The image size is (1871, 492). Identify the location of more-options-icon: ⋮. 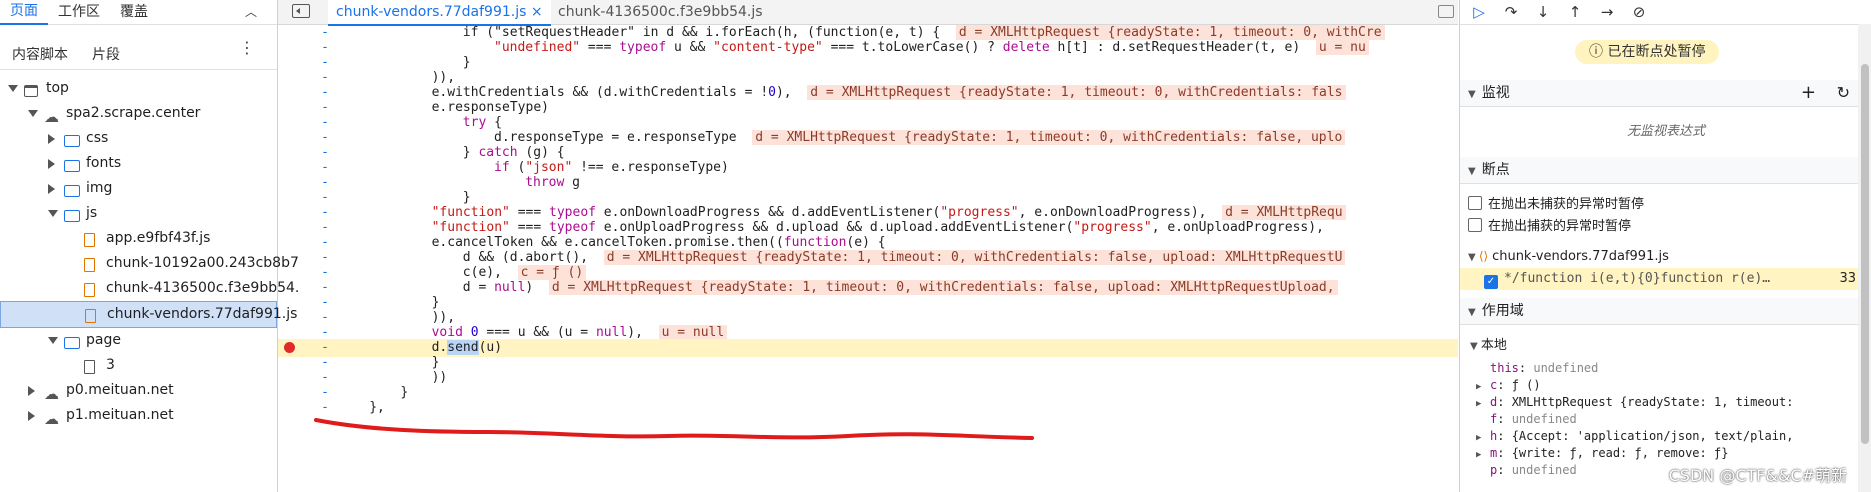
(247, 47).